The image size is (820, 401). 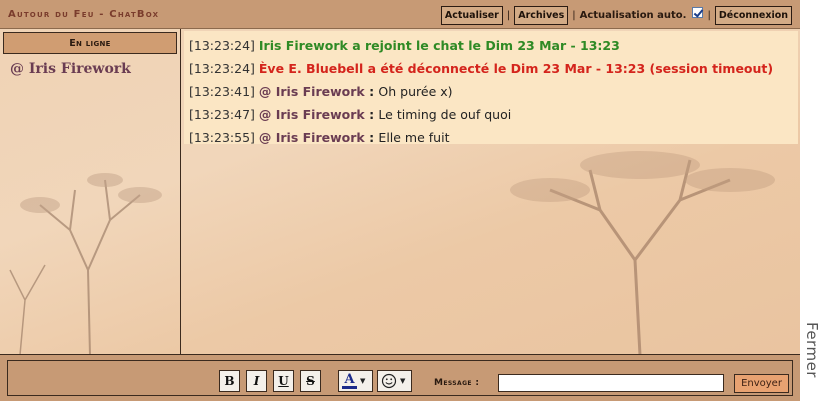 I want to click on message-text: Elle me fuit, so click(x=414, y=137).